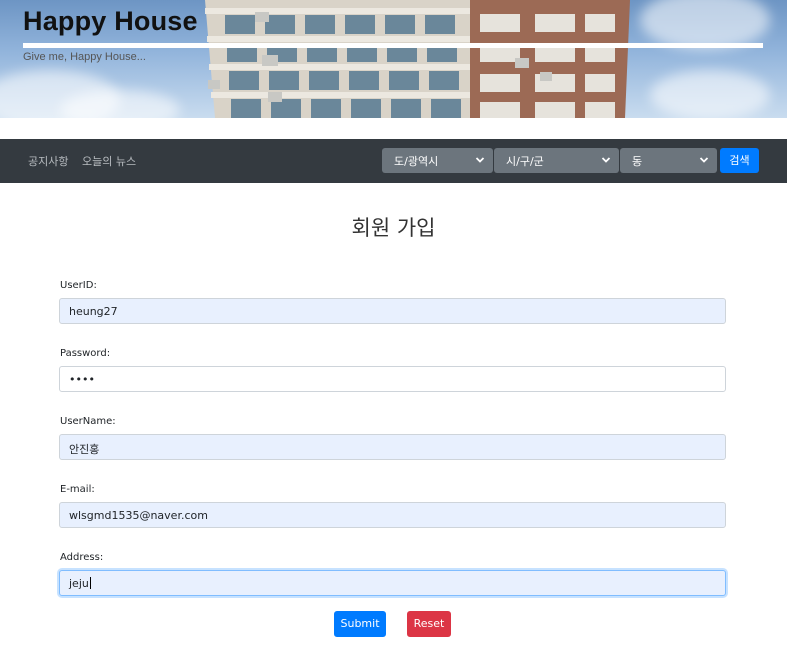 The width and height of the screenshot is (787, 651). Describe the element at coordinates (392, 583) in the screenshot. I see `address-input: jeju` at that location.